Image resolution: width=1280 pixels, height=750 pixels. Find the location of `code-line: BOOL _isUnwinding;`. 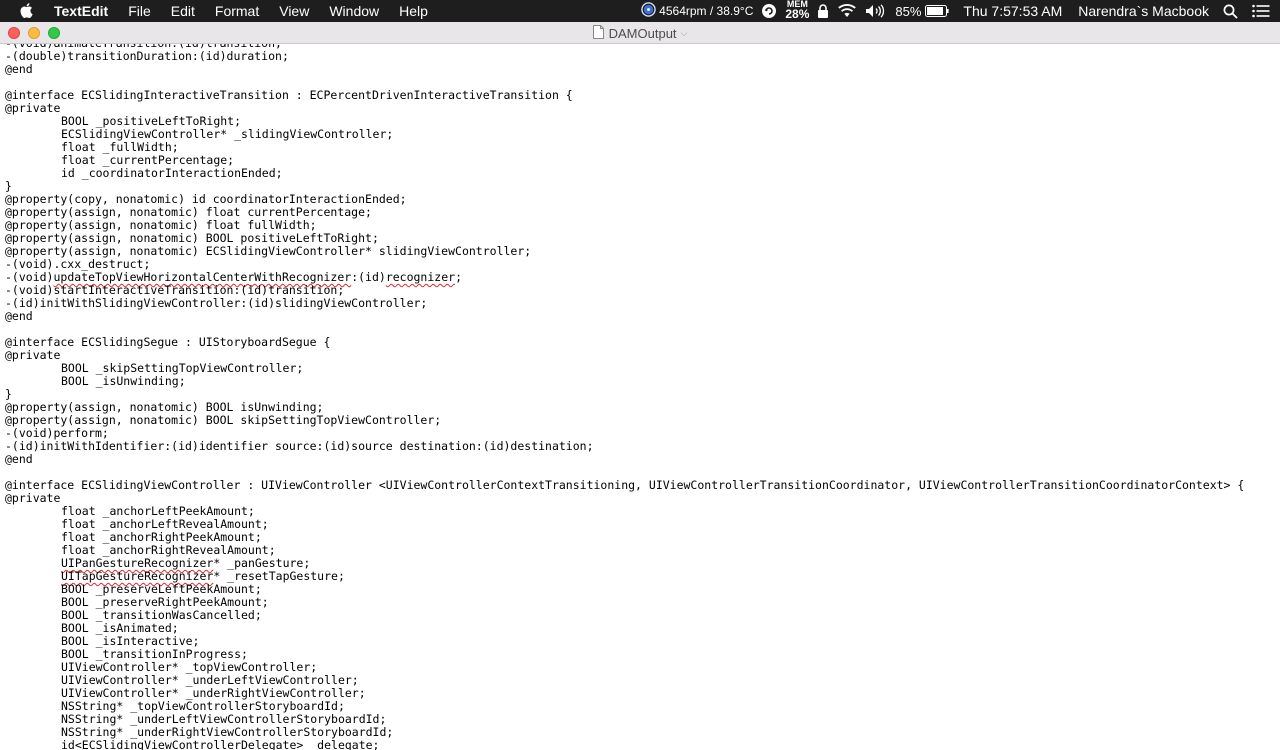

code-line: BOOL _isUnwinding; is located at coordinates (624, 381).